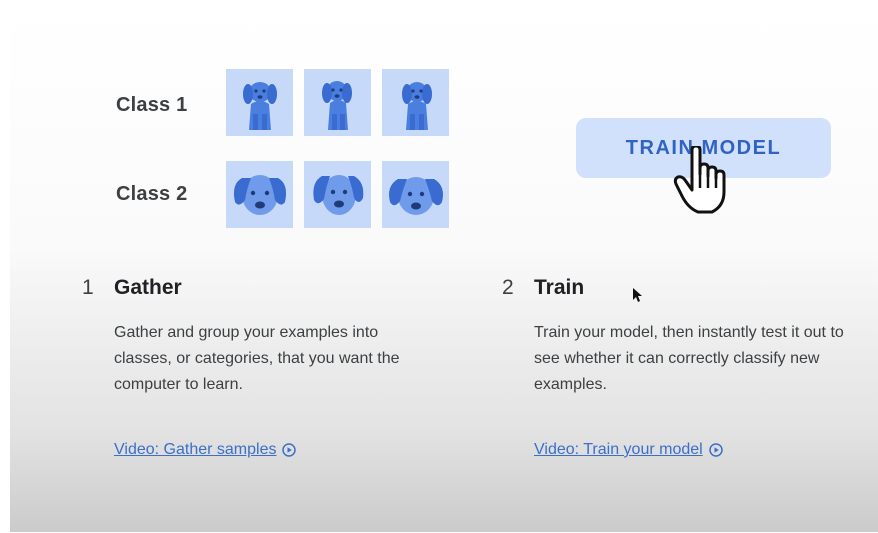 The height and width of the screenshot is (533, 878). Describe the element at coordinates (559, 287) in the screenshot. I see `step-2-title: Train` at that location.